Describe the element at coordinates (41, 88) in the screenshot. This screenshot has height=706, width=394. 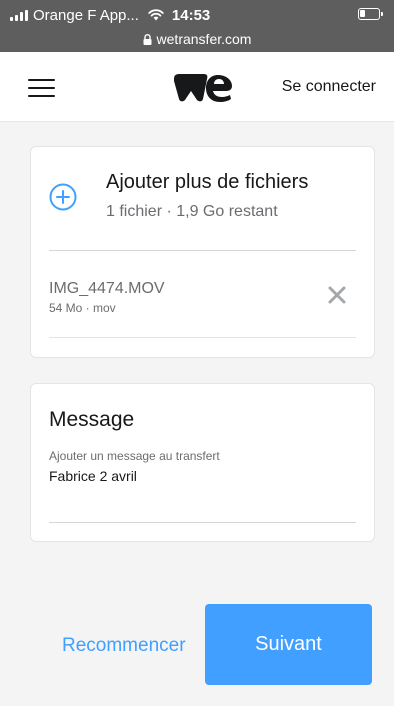
I see `hamburger-icon` at that location.